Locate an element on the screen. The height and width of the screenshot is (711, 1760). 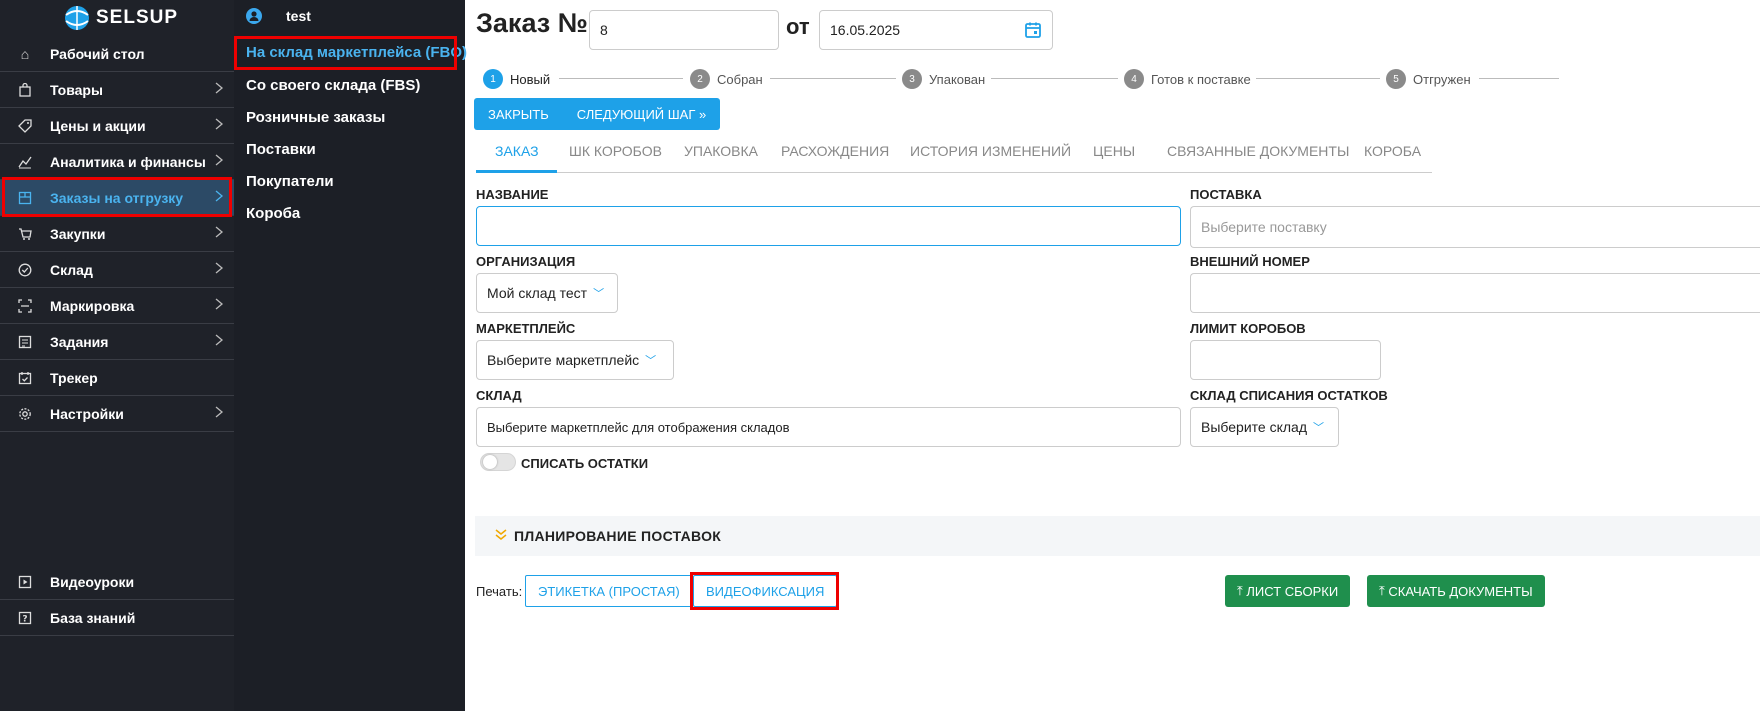
order-action-bar: ЗАКРЫТЬ СЛЕДУЮЩИЙ ШАГ » is located at coordinates (597, 114).